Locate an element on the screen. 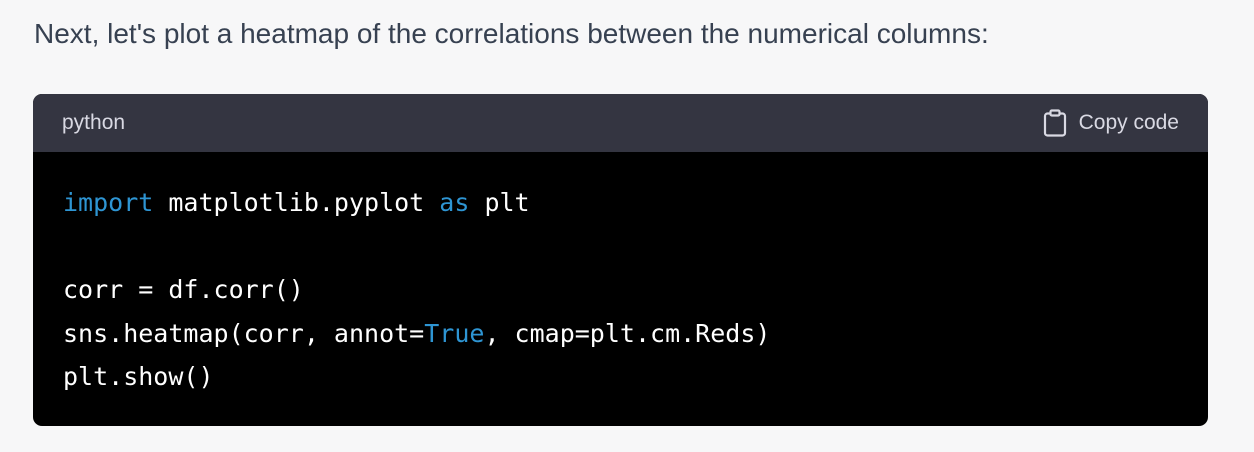 This screenshot has width=1254, height=452. code-line: plt.show() is located at coordinates (620, 377).